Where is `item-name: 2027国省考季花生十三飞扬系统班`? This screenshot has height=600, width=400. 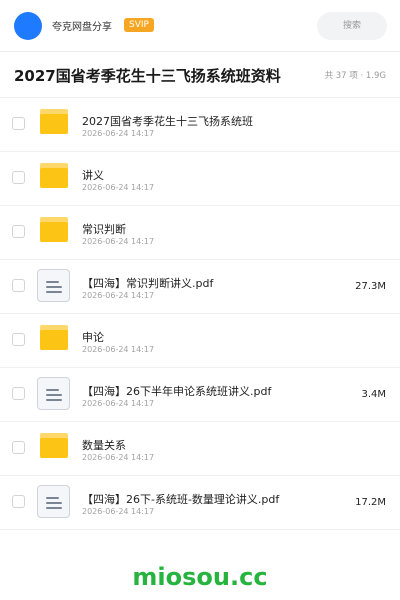
item-name: 2027国省考季花生十三飞扬系统班 is located at coordinates (167, 121).